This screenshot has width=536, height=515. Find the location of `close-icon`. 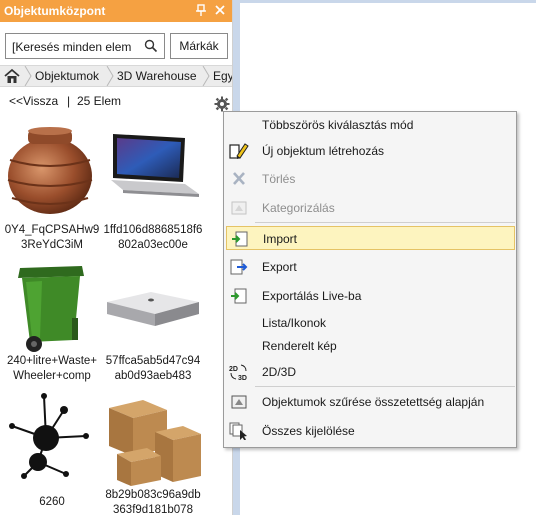

close-icon is located at coordinates (220, 10).